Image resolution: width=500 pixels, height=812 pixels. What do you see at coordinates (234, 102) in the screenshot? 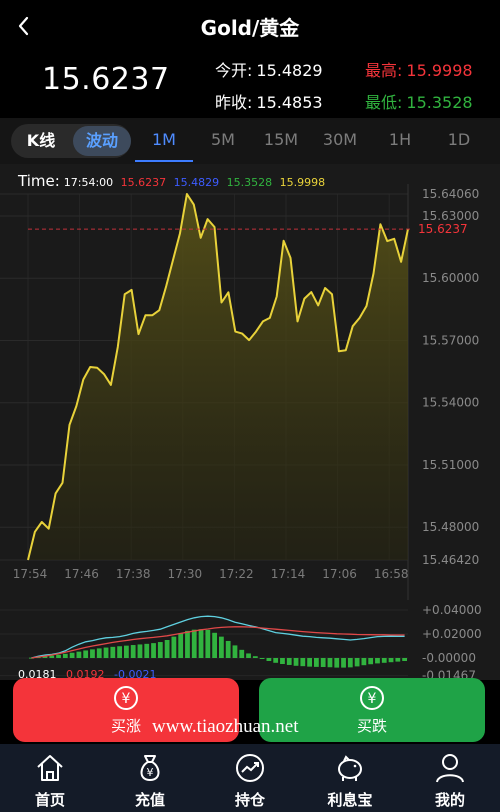
I see `prev-close-label: 昨收:` at bounding box center [234, 102].